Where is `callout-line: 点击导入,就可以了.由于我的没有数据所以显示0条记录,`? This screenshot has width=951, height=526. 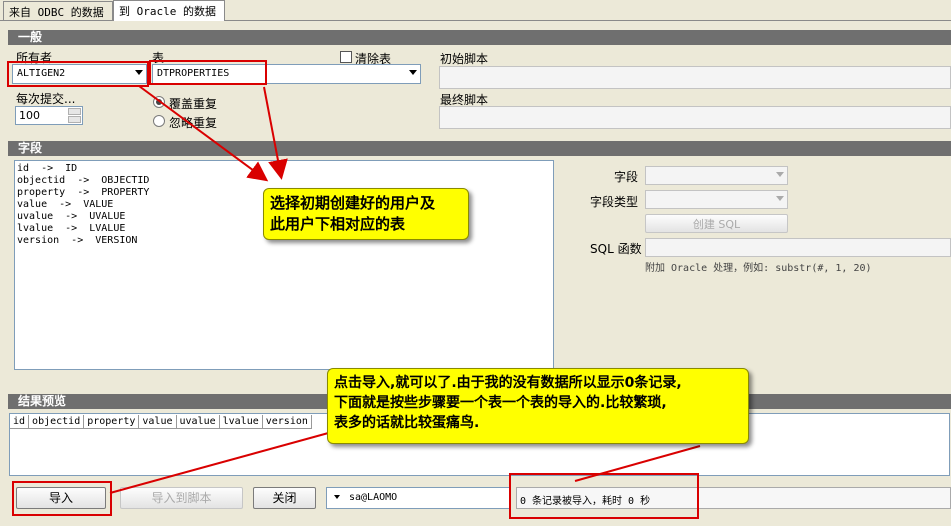 callout-line: 点击导入,就可以了.由于我的没有数据所以显示0条记录, is located at coordinates (508, 383).